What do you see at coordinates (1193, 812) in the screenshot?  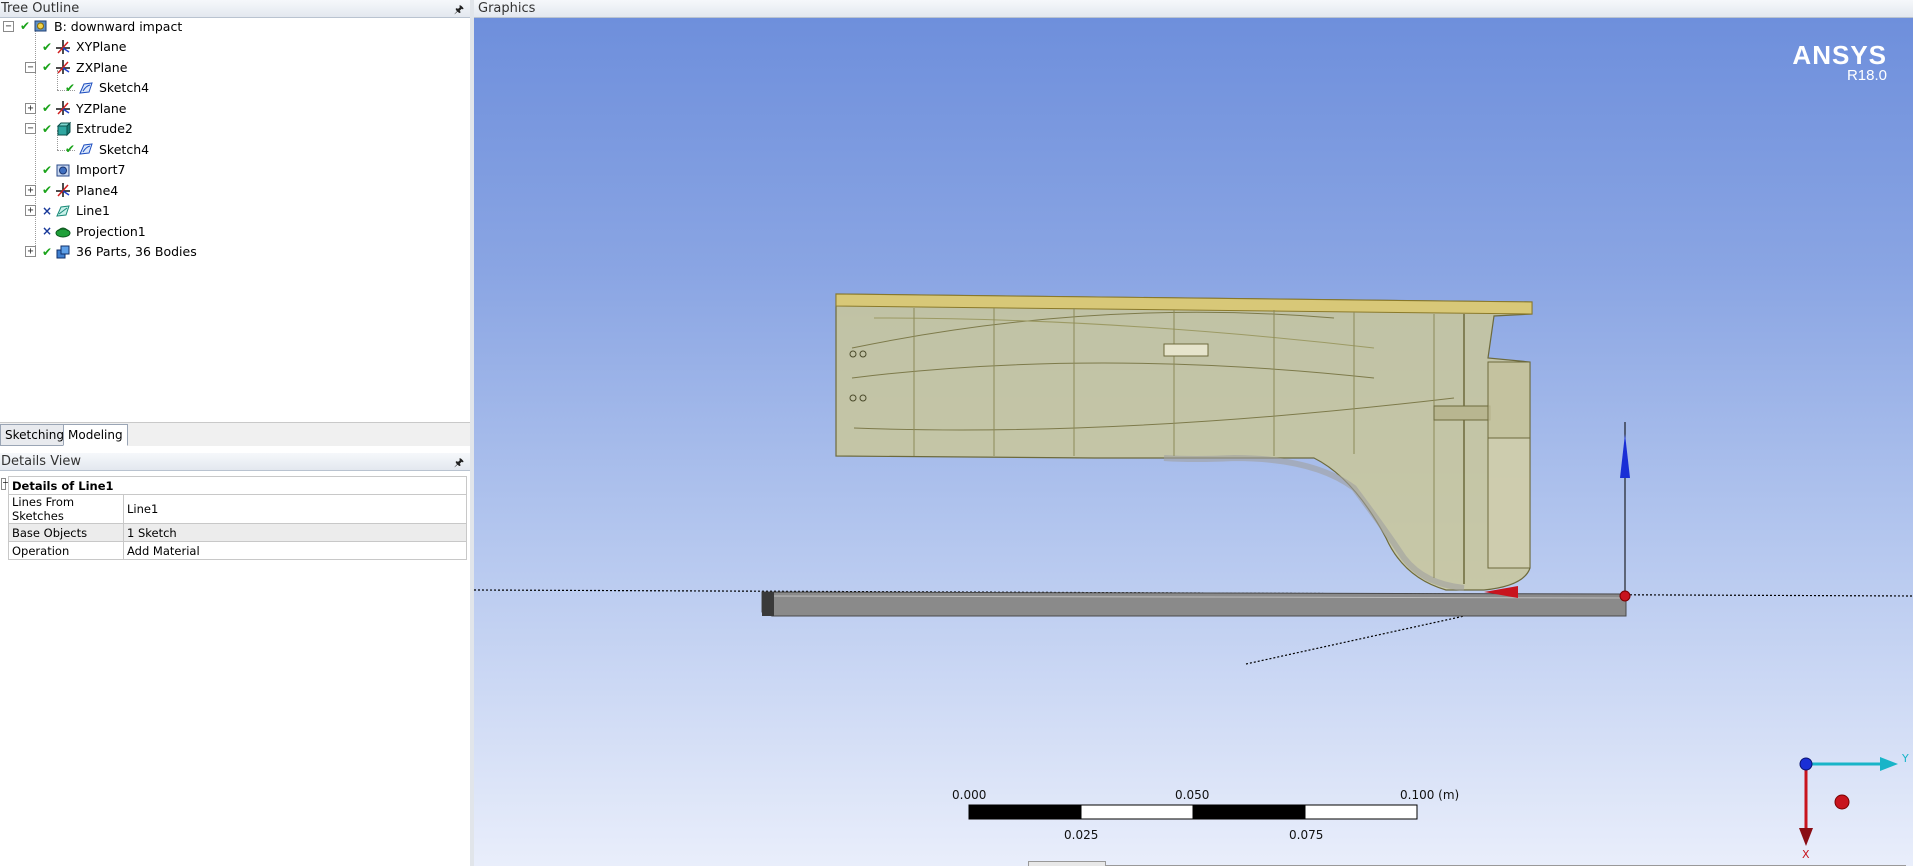 I see `scale-bar` at bounding box center [1193, 812].